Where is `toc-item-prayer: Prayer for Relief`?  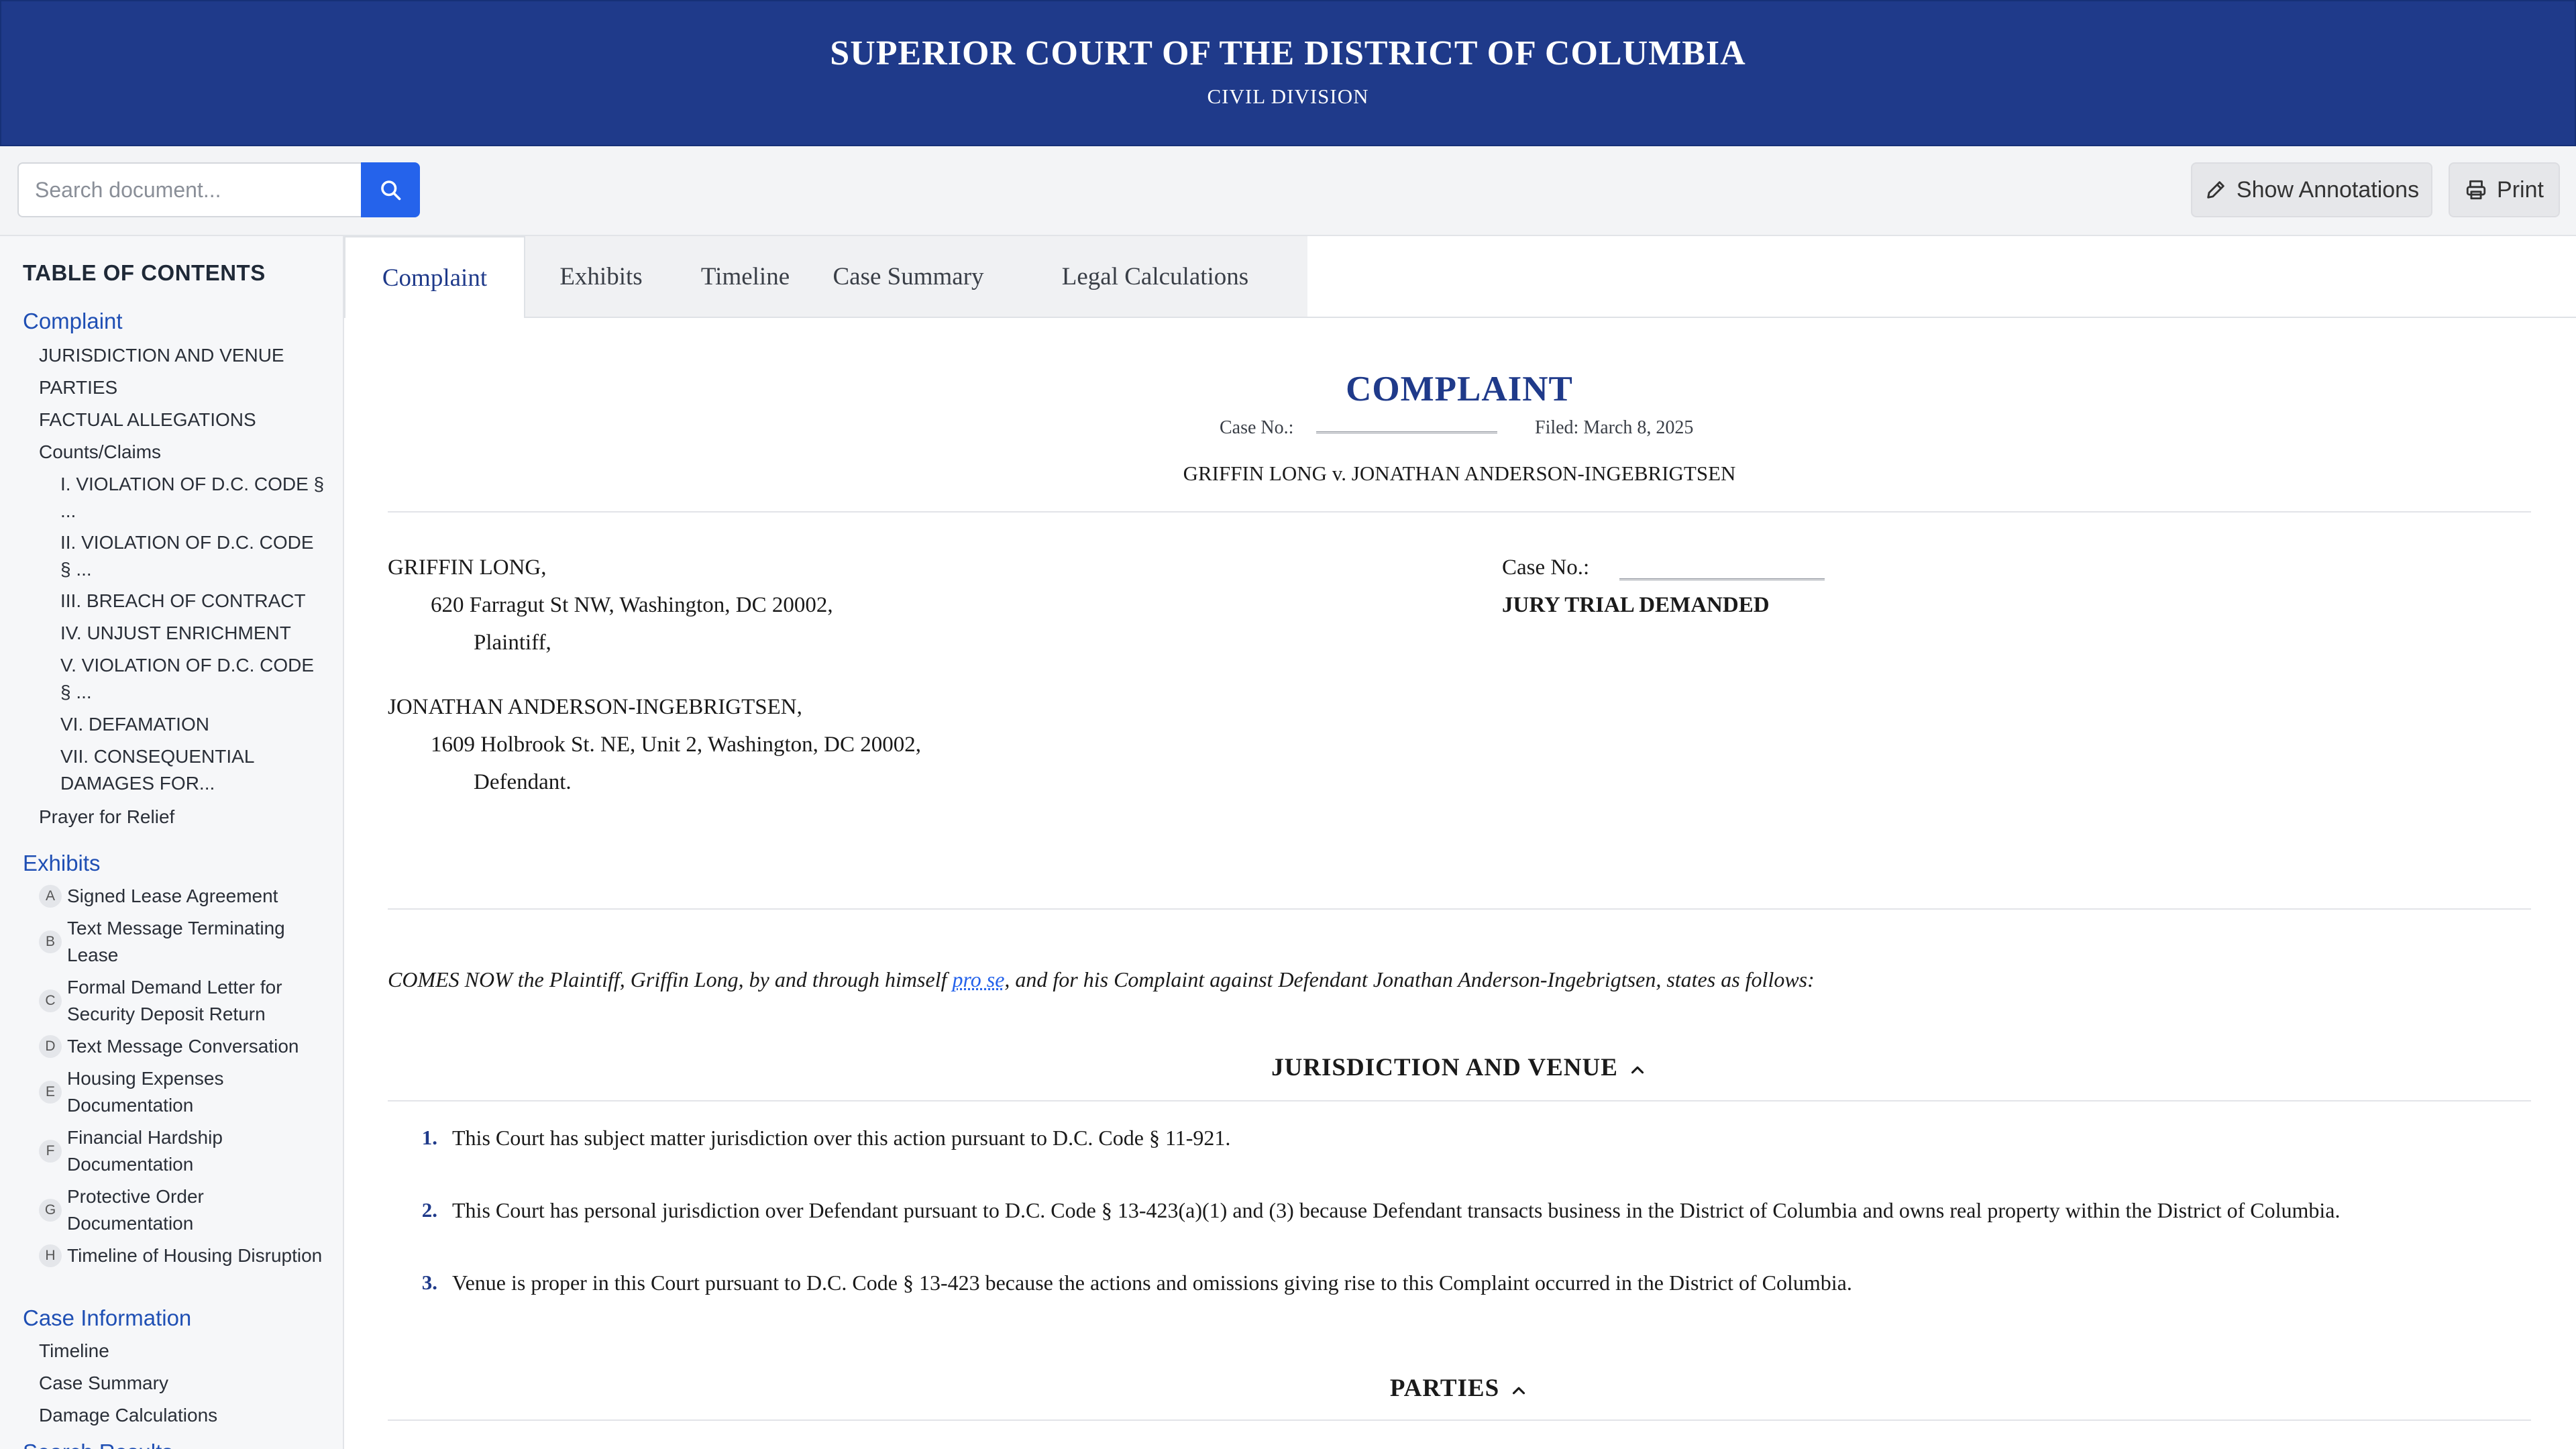 toc-item-prayer: Prayer for Relief is located at coordinates (106, 817).